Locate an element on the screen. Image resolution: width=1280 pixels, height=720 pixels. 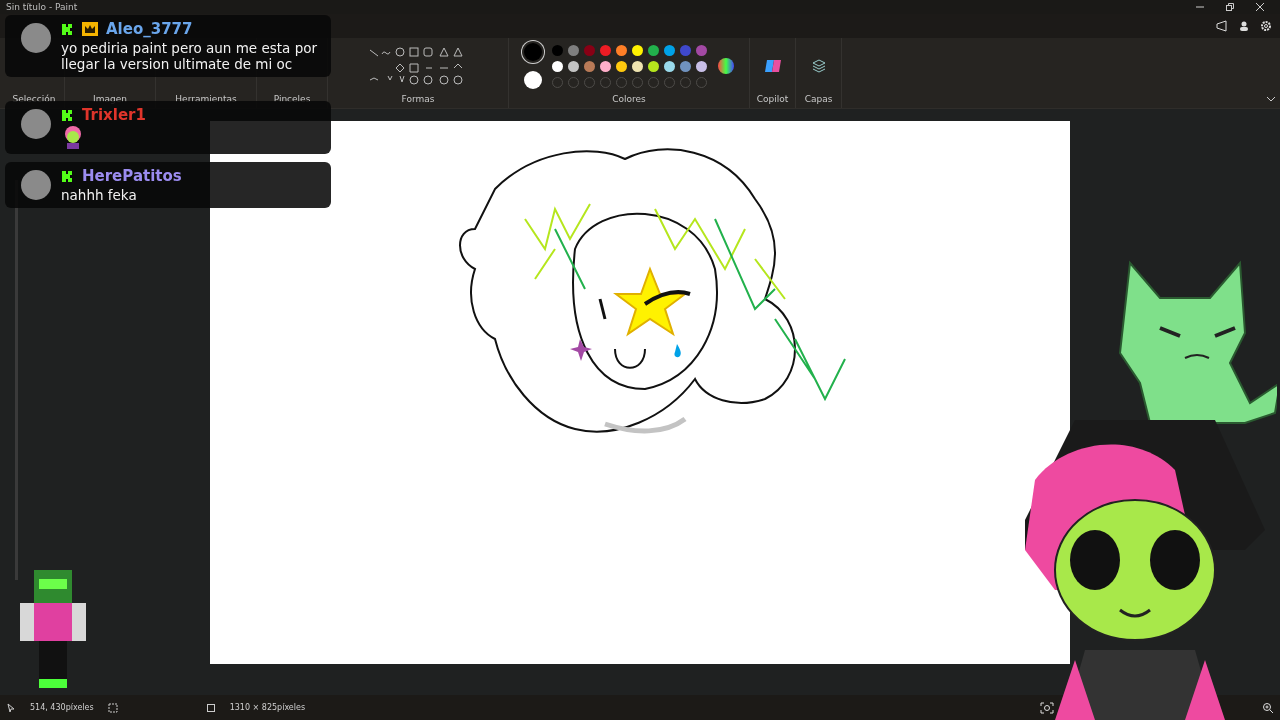
color-wheel-icon is located at coordinates (725, 66).